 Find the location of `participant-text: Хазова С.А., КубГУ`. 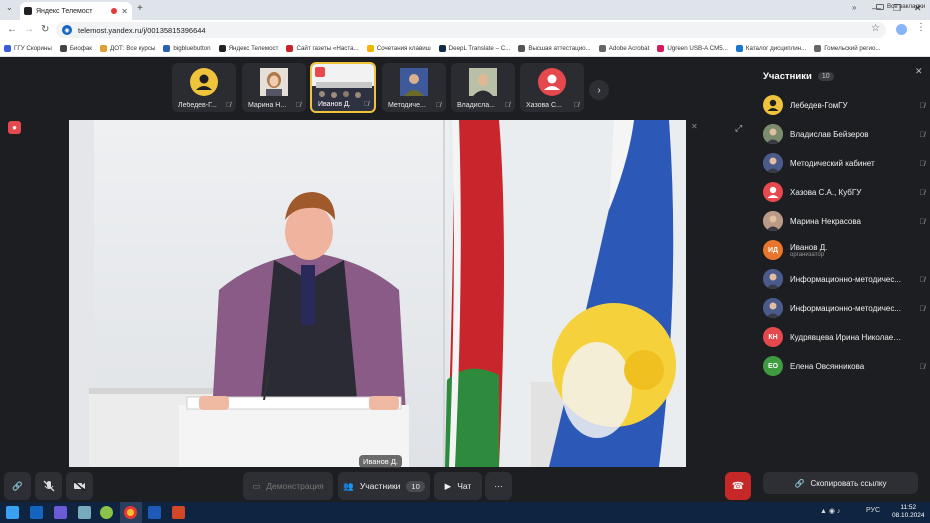

participant-text: Хазова С.А., КубГУ is located at coordinates (846, 192).